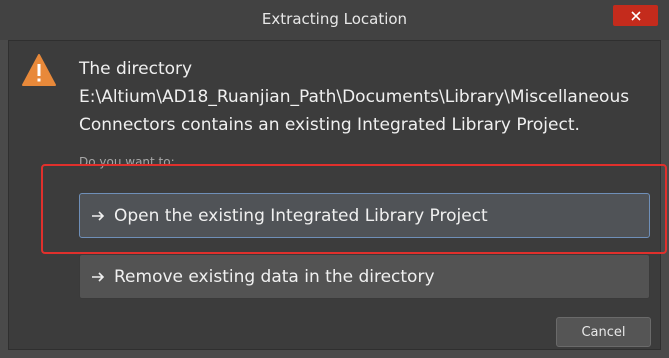 The width and height of the screenshot is (669, 358). I want to click on title-bar: Extracting Location, so click(334, 20).